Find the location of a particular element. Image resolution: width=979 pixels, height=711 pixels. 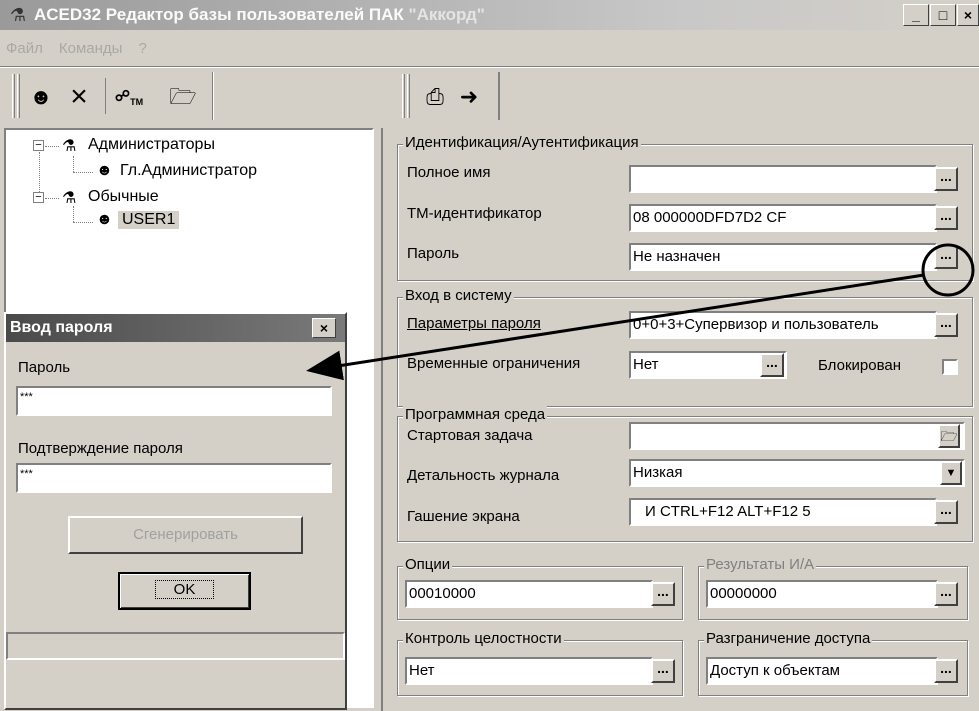

close-button: × is located at coordinates (968, 15).